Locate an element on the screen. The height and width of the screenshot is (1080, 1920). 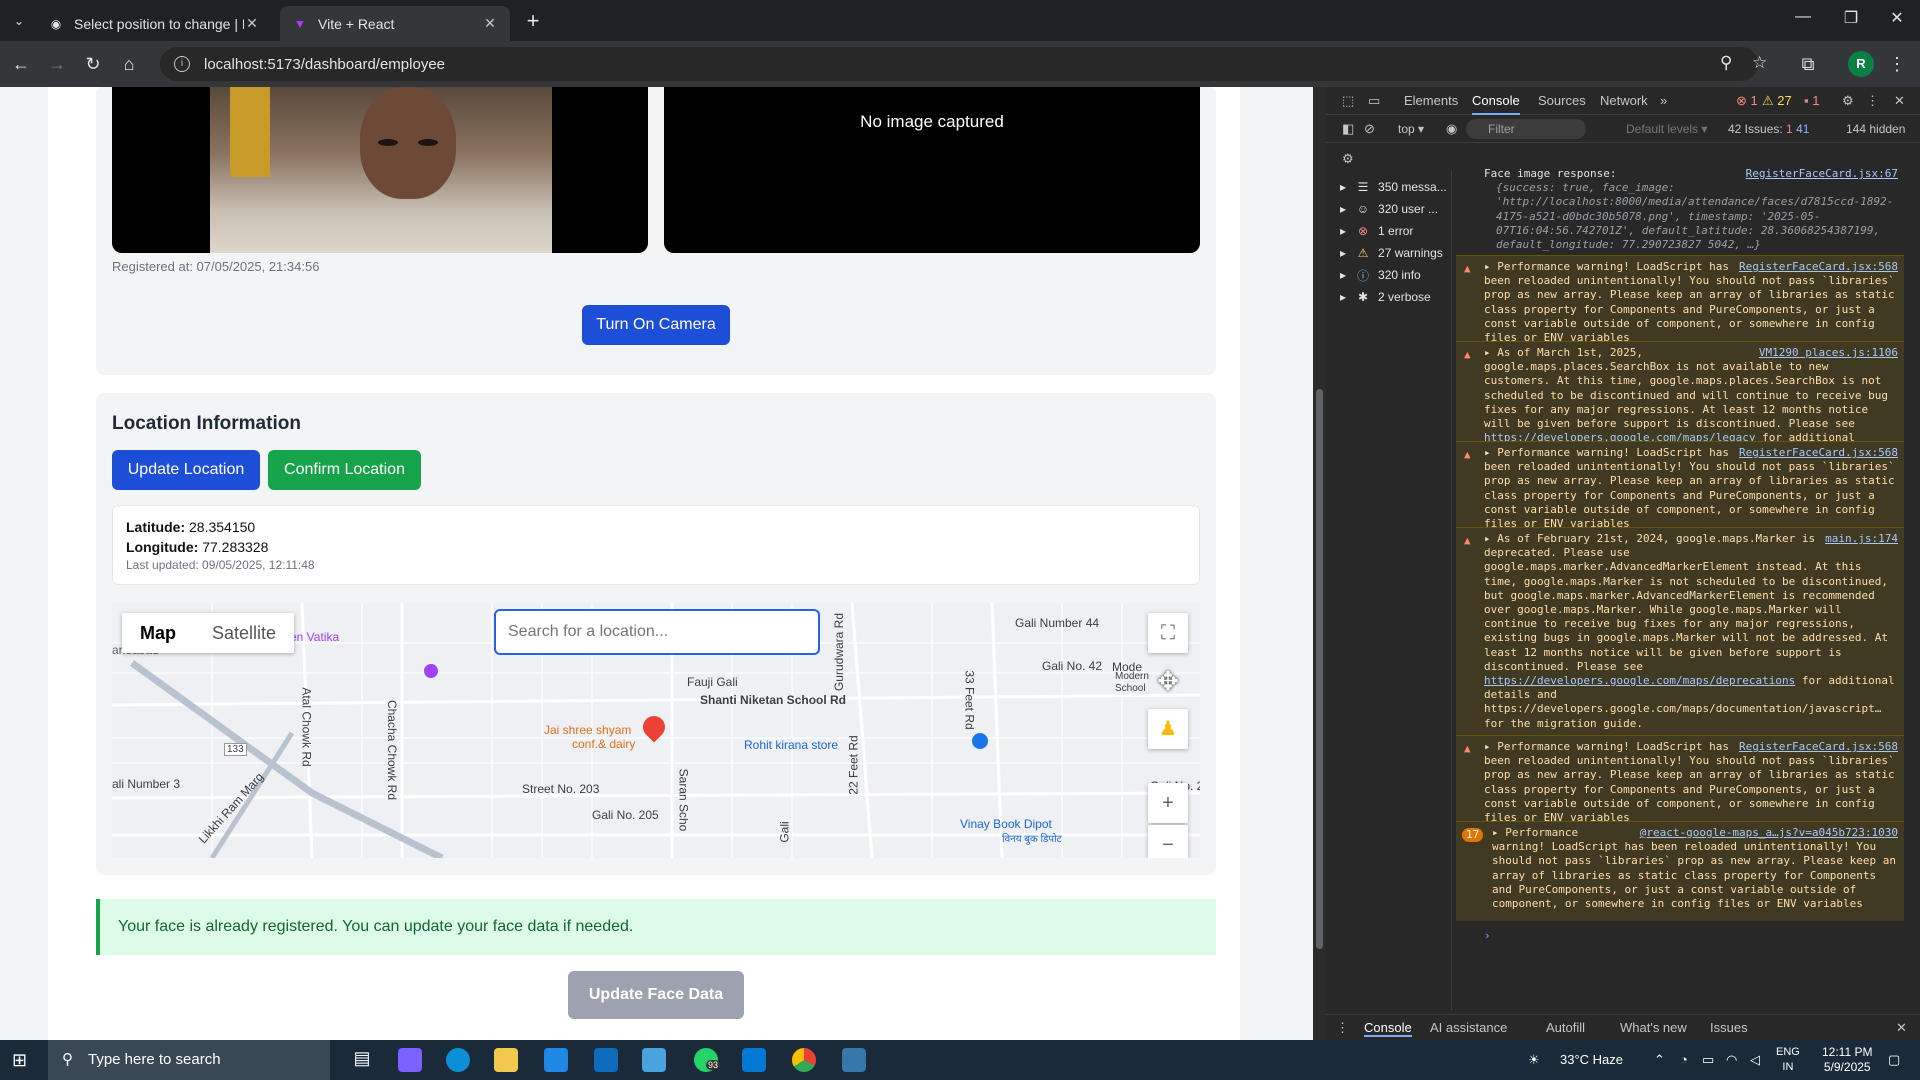
sidebar-toggle-icon: ◧ is located at coordinates (1348, 129).